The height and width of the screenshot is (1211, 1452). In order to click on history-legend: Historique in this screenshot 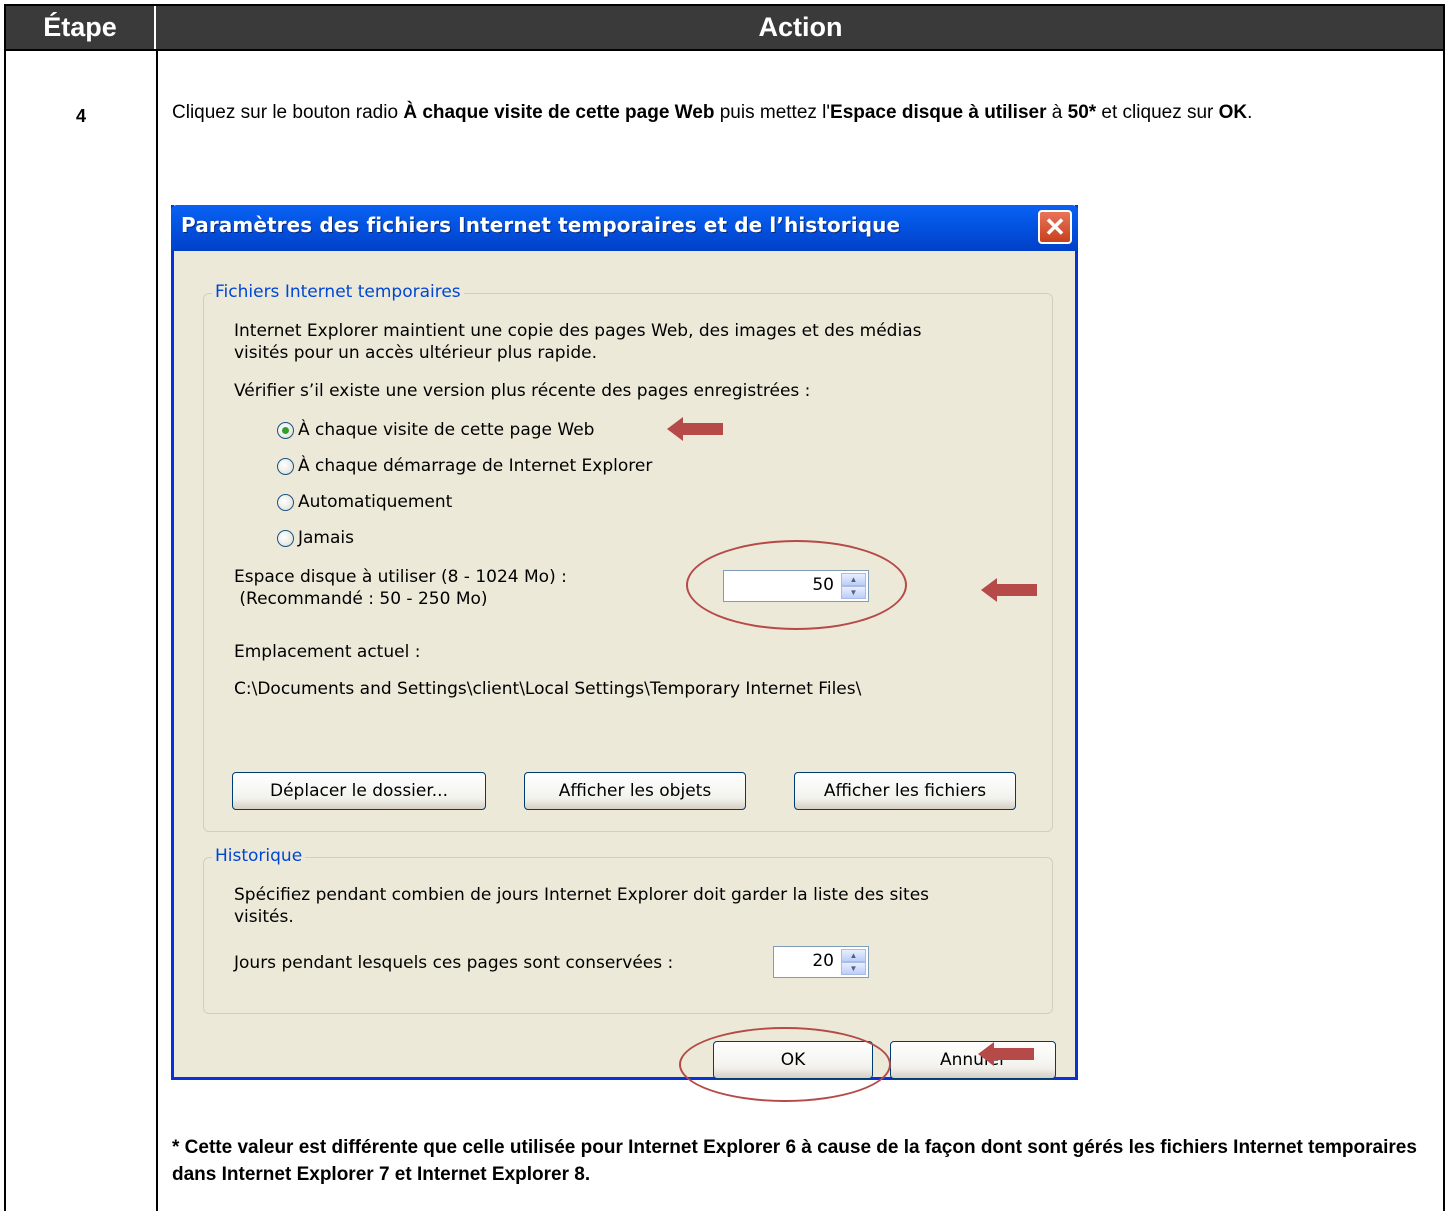, I will do `click(259, 856)`.